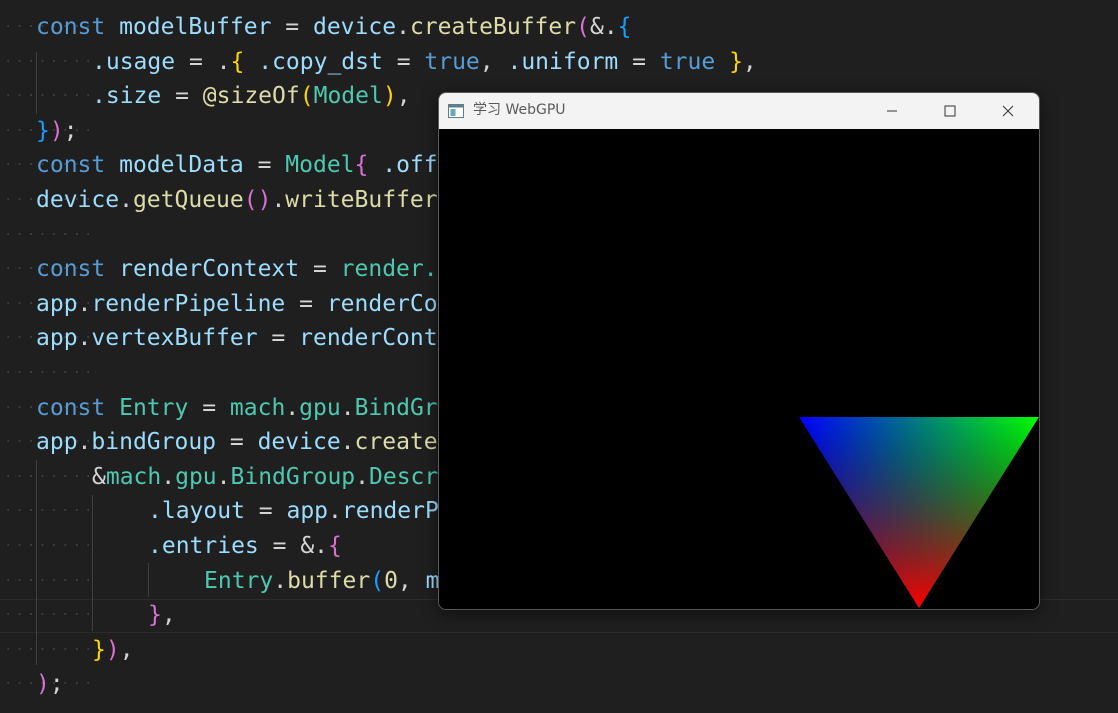  What do you see at coordinates (257, 200) in the screenshot?
I see `code-token: ()` at bounding box center [257, 200].